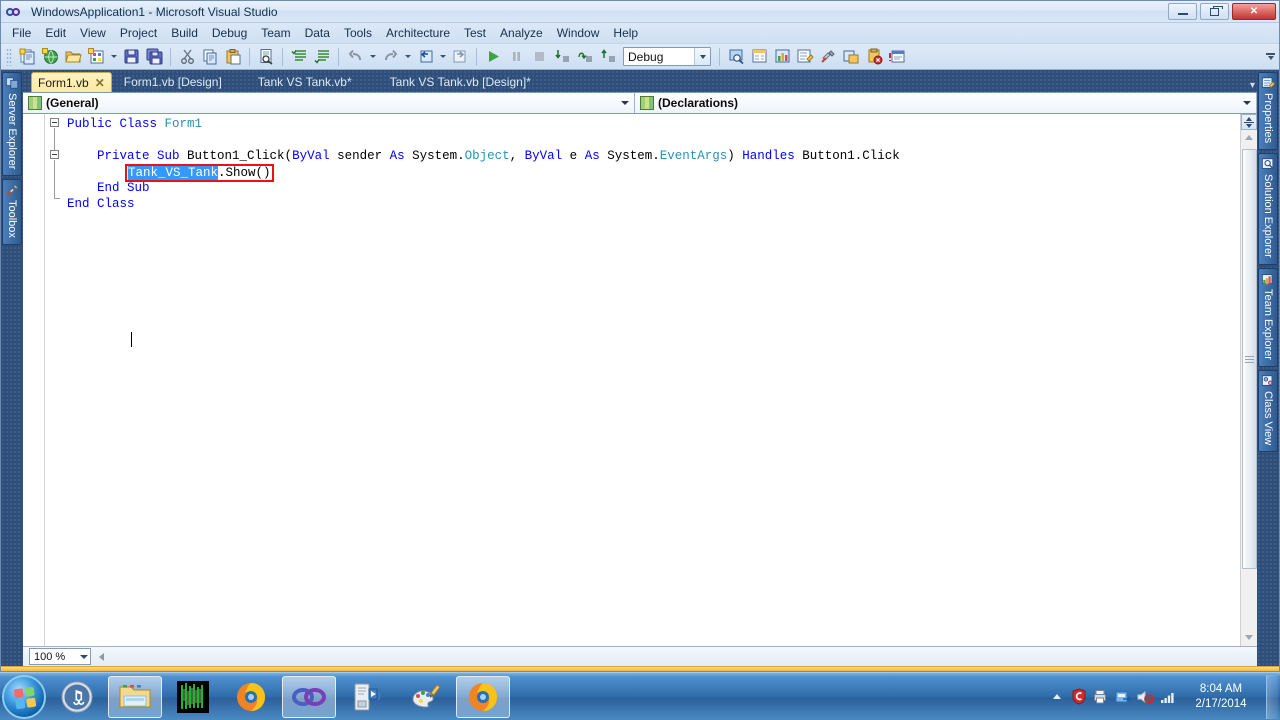  I want to click on open-file-icon, so click(73, 57).